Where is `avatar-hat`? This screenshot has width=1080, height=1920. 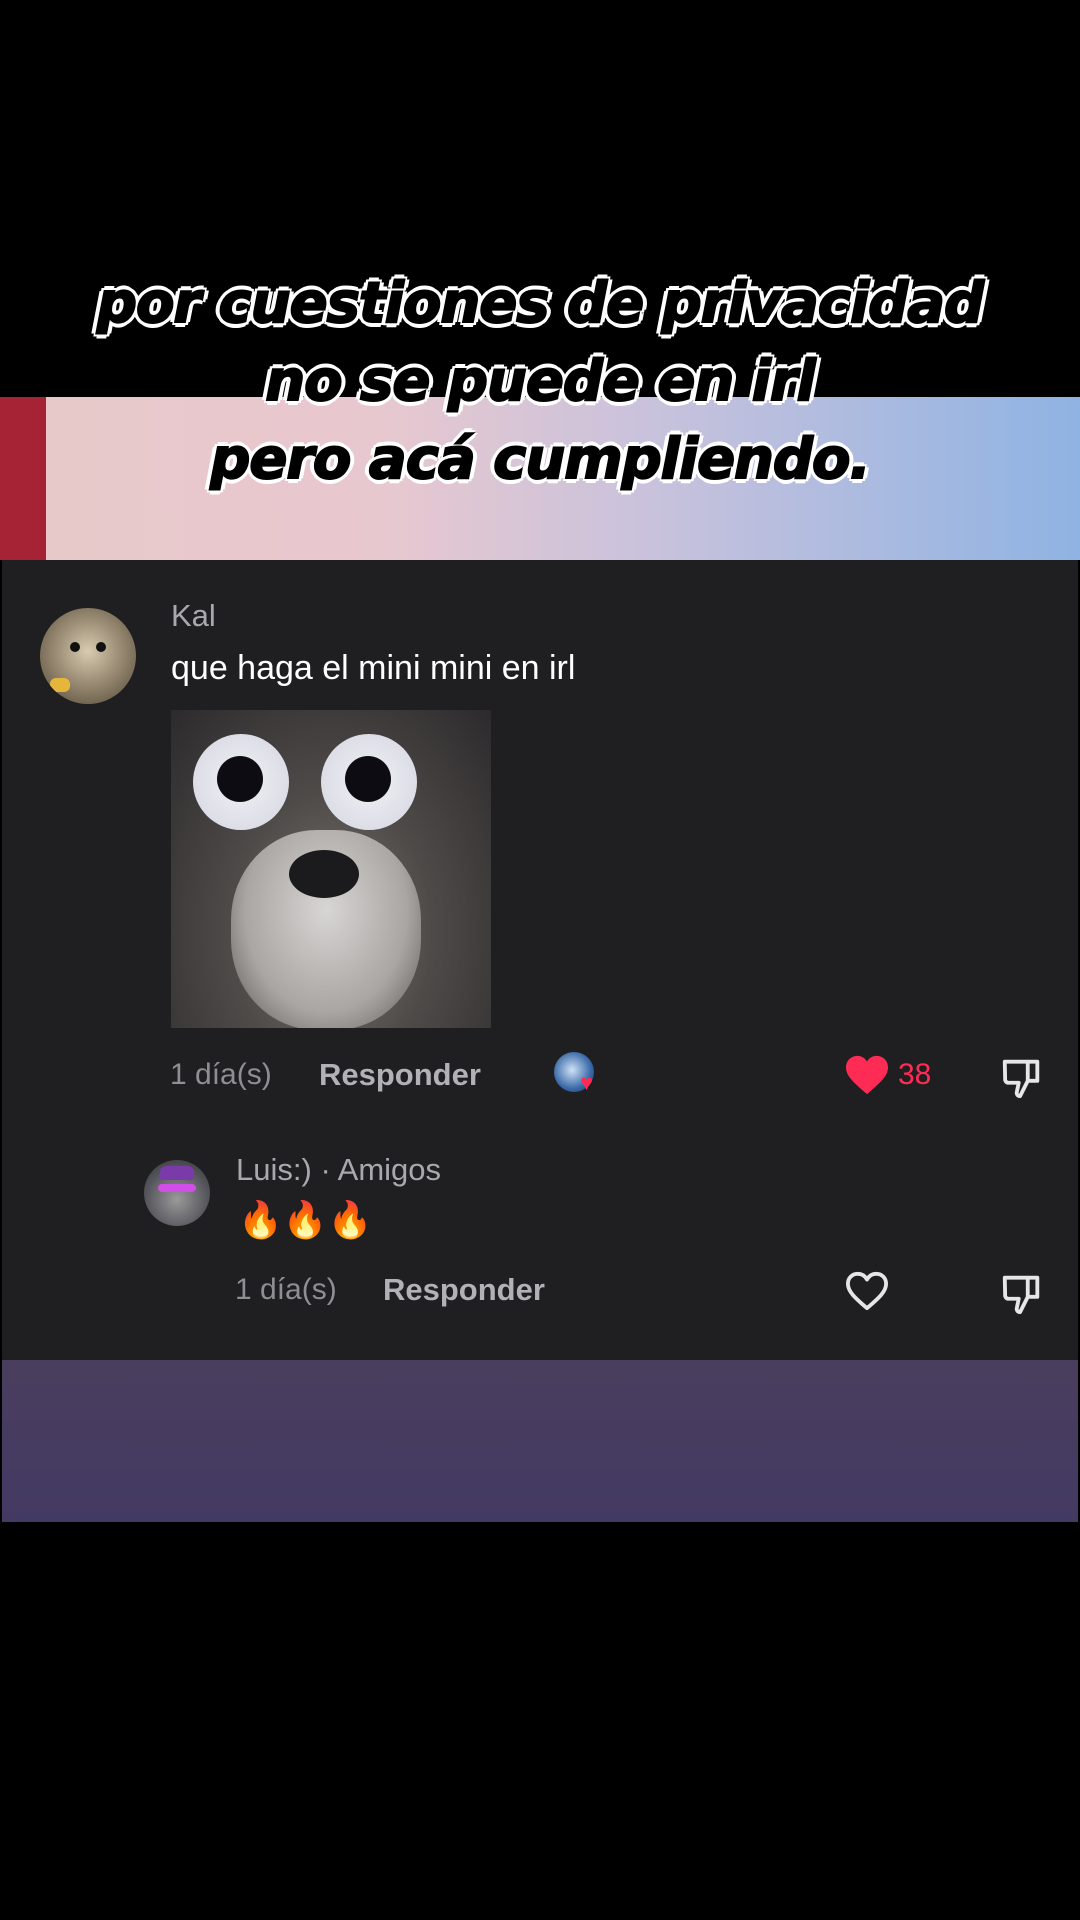
avatar-hat is located at coordinates (177, 1173).